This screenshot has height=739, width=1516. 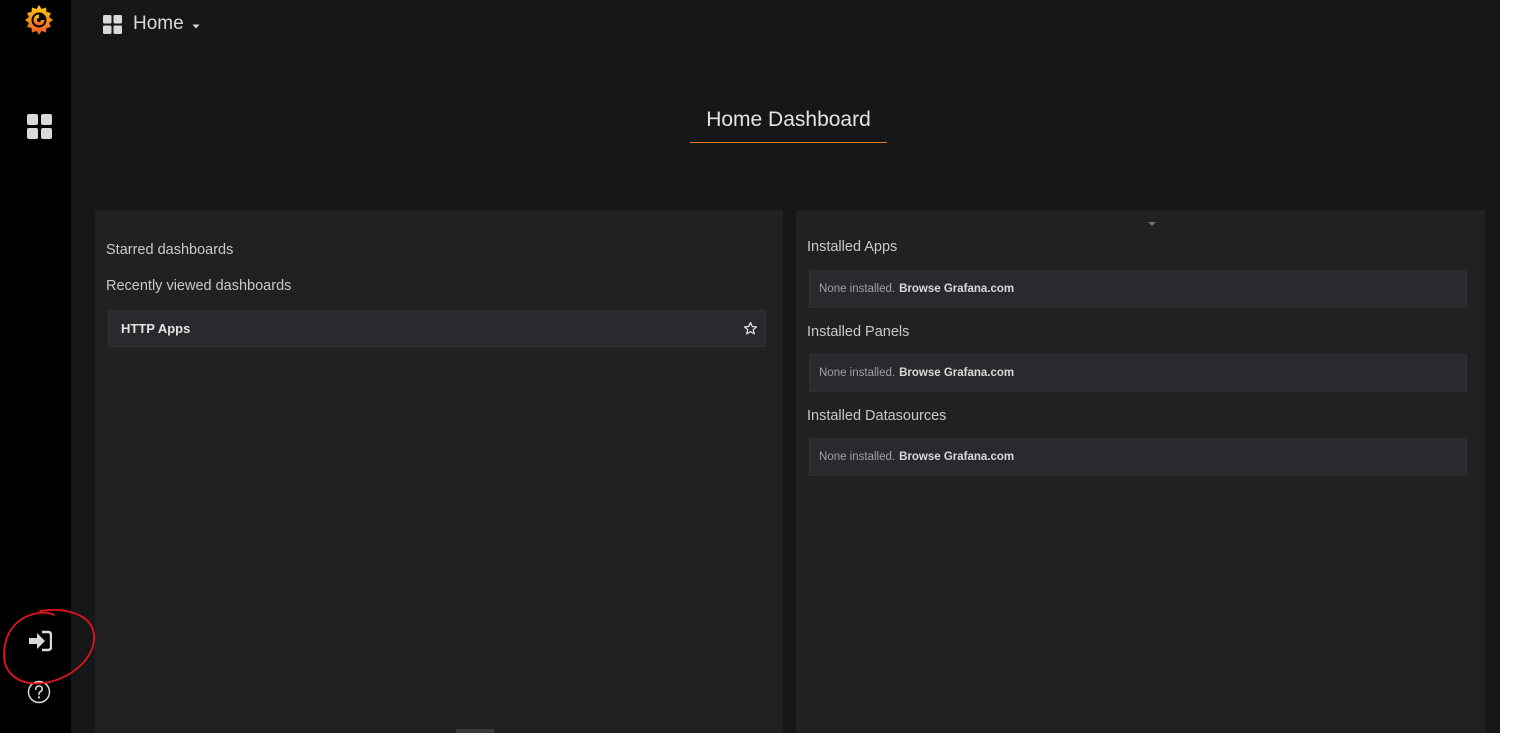 I want to click on grafana-logo-icon, so click(x=39, y=20).